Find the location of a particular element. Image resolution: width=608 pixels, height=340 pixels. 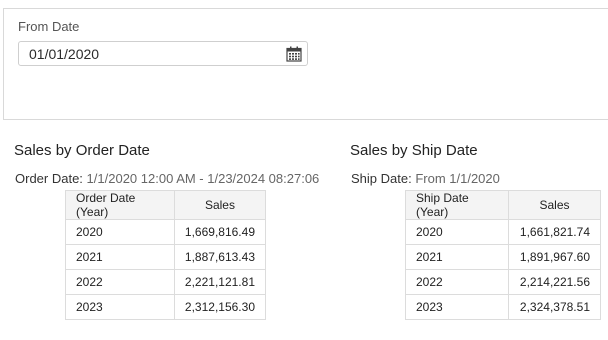

order-date-subtitle-label: Order Date: is located at coordinates (49, 178).